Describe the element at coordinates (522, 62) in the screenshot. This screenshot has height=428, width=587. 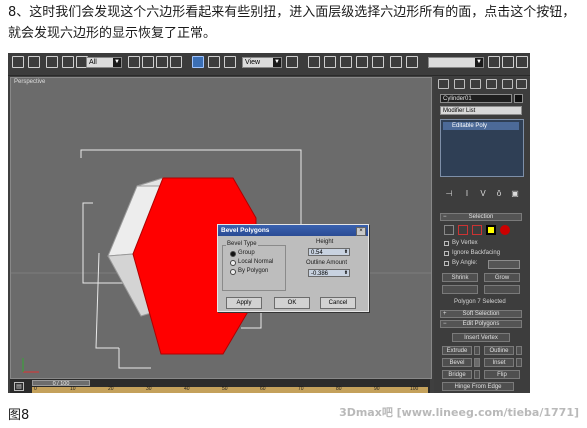
I see `schematic-view-icon` at that location.